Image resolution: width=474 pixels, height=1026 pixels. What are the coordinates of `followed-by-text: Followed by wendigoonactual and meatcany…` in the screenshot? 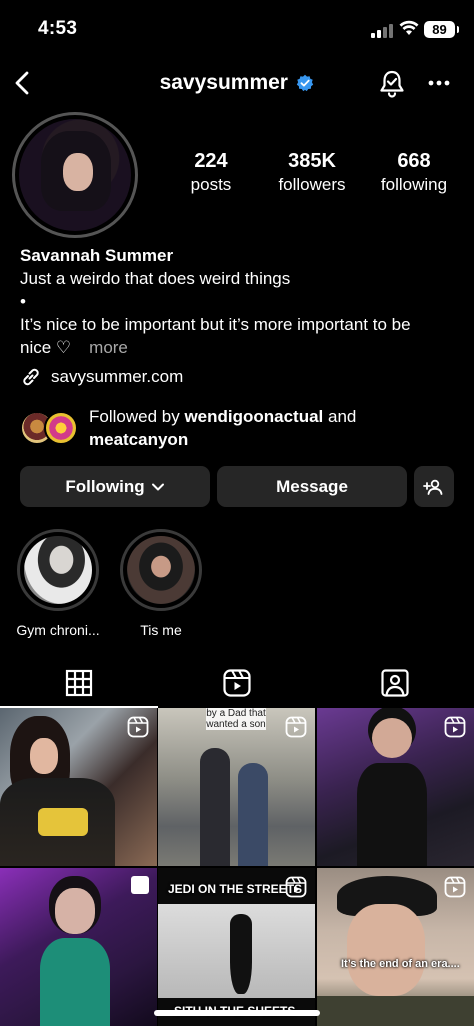 It's located at (222, 428).